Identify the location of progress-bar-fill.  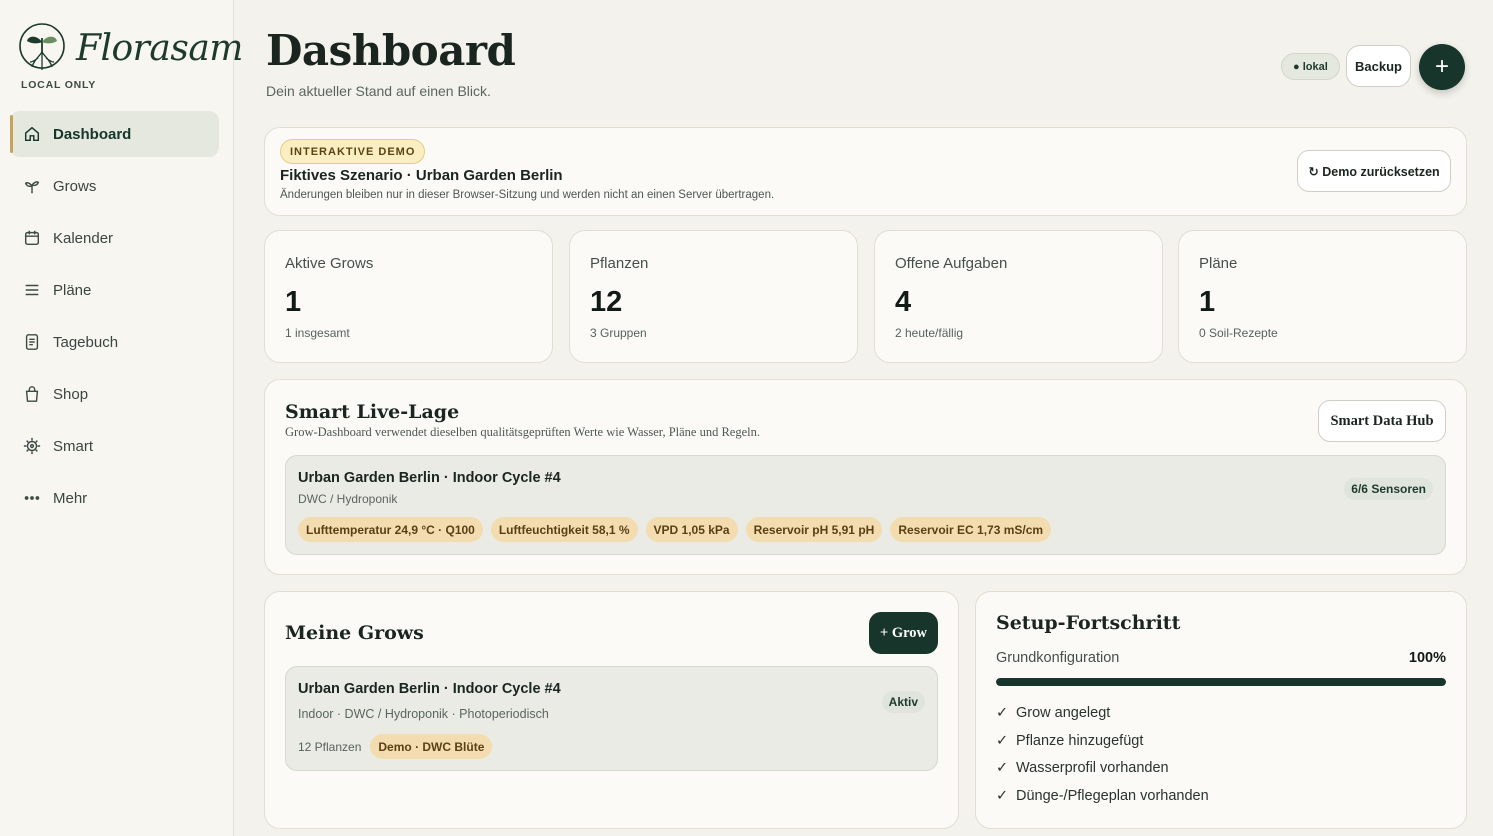
(1221, 682).